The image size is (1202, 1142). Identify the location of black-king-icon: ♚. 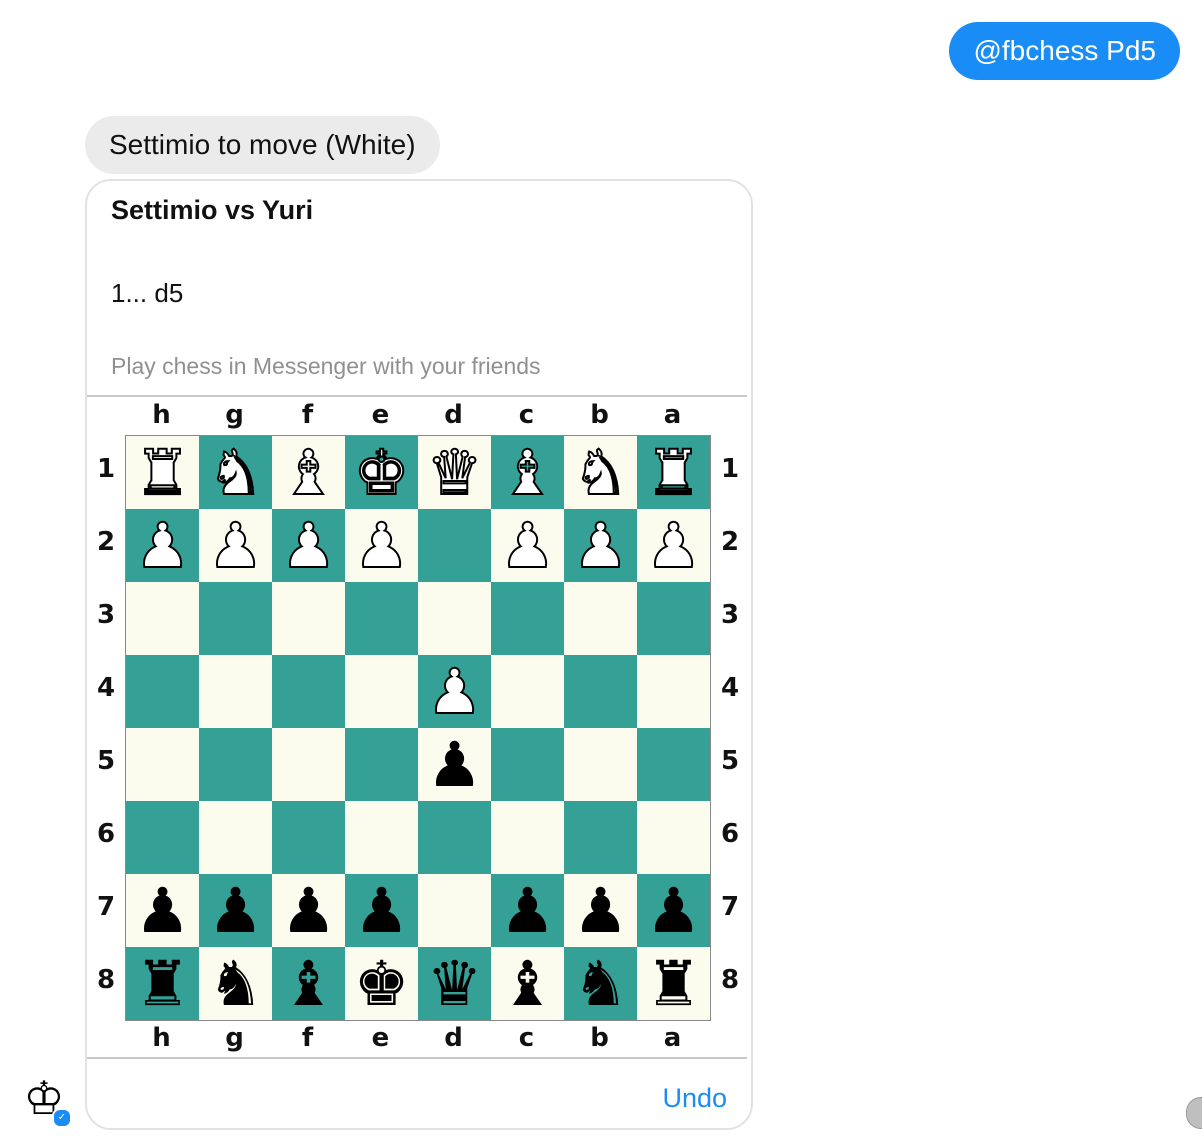
(381, 983).